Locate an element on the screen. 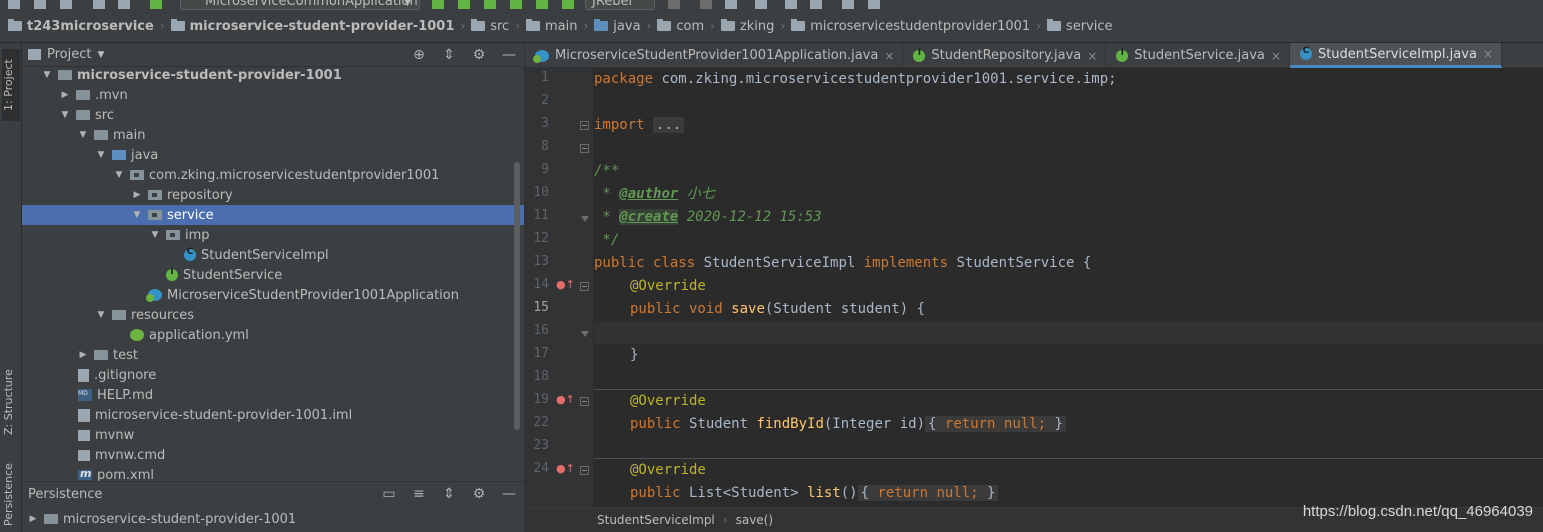  debug-icon is located at coordinates (464, 4).